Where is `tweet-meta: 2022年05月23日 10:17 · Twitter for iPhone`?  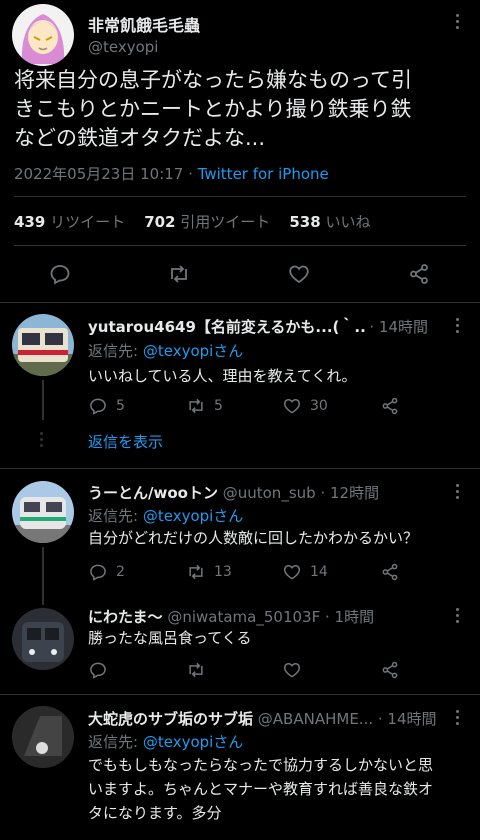
tweet-meta: 2022年05月23日 10:17 · Twitter for iPhone is located at coordinates (171, 174).